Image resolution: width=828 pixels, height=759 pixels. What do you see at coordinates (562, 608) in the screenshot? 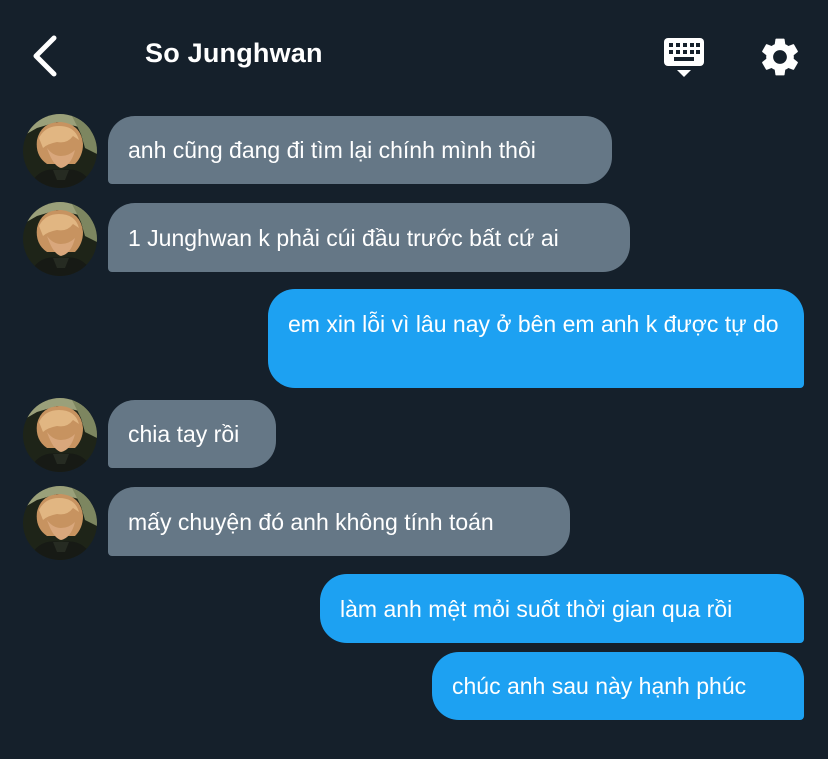
I see `message-bubble-outgoing: làm anh mệt mỏi suốt thời gian qua rồi` at bounding box center [562, 608].